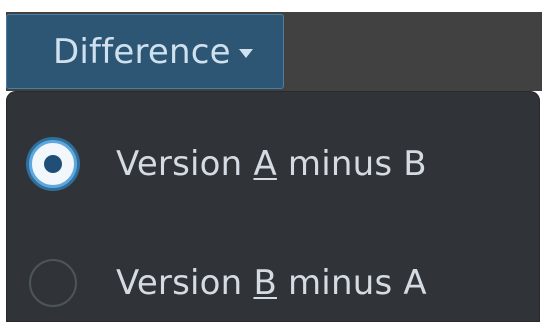 The image size is (542, 332). What do you see at coordinates (351, 164) in the screenshot?
I see `item-suffix: minus B` at bounding box center [351, 164].